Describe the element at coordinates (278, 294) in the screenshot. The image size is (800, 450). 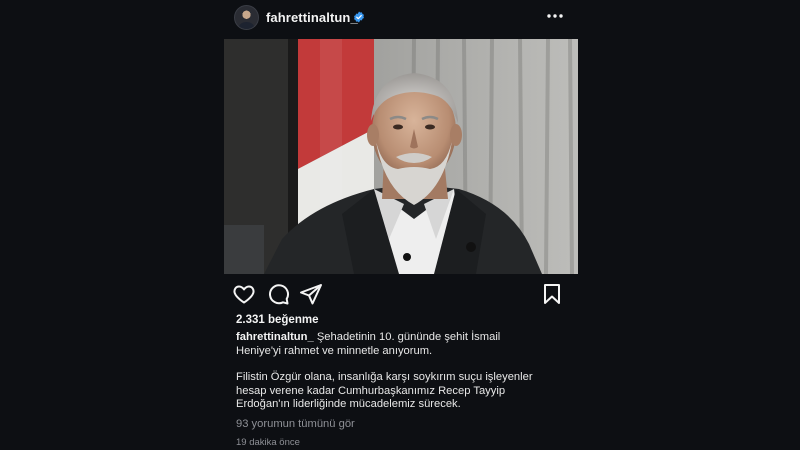
I see `comment-icon` at that location.